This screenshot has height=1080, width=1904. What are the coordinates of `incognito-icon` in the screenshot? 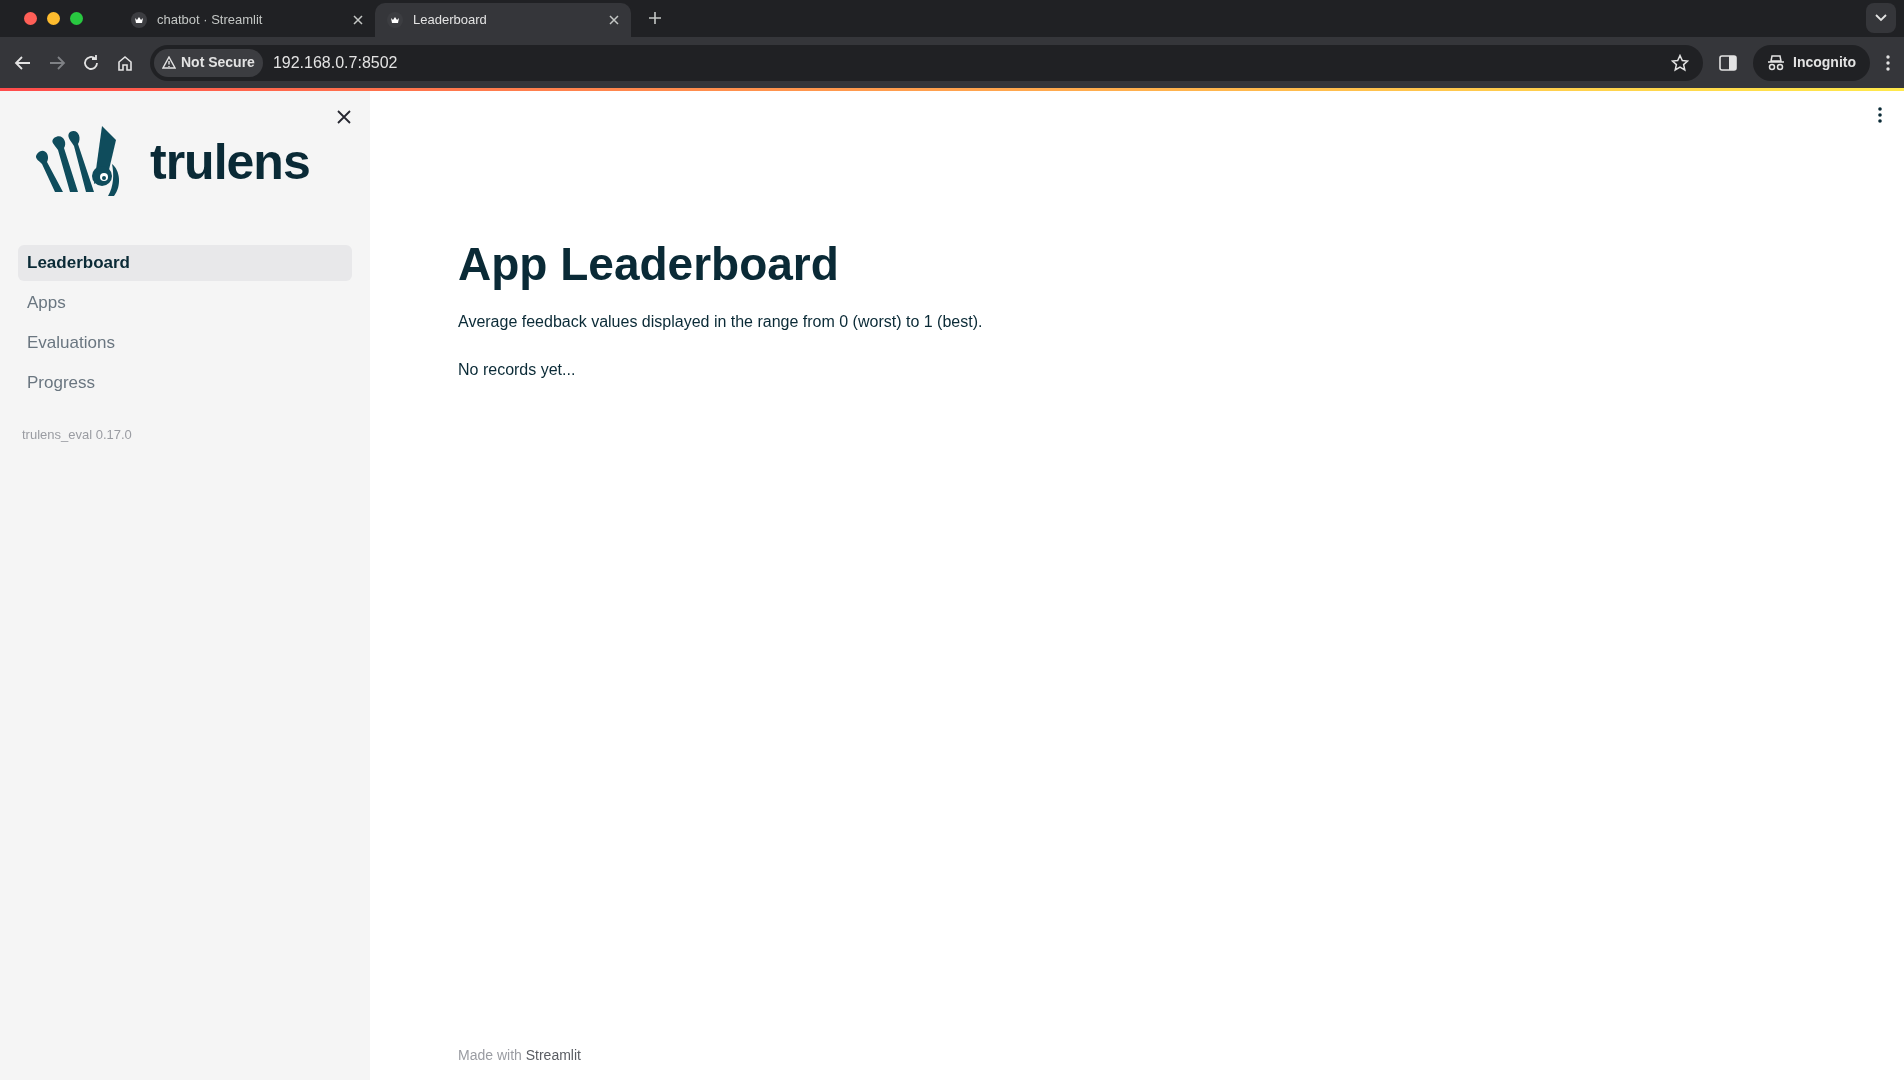 It's located at (1776, 62).